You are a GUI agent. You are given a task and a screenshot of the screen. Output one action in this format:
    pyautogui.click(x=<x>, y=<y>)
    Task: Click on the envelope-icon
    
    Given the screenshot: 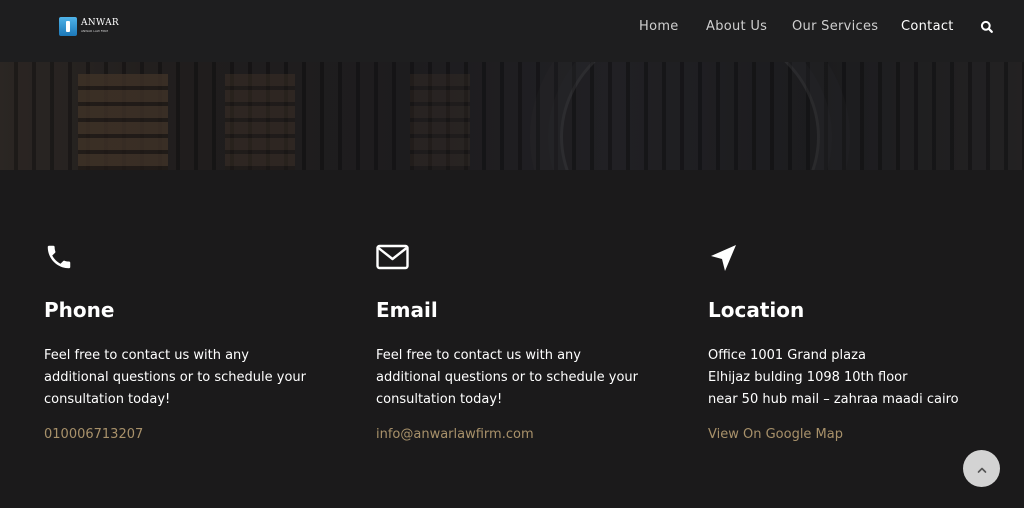 What is the action you would take?
    pyautogui.click(x=393, y=259)
    